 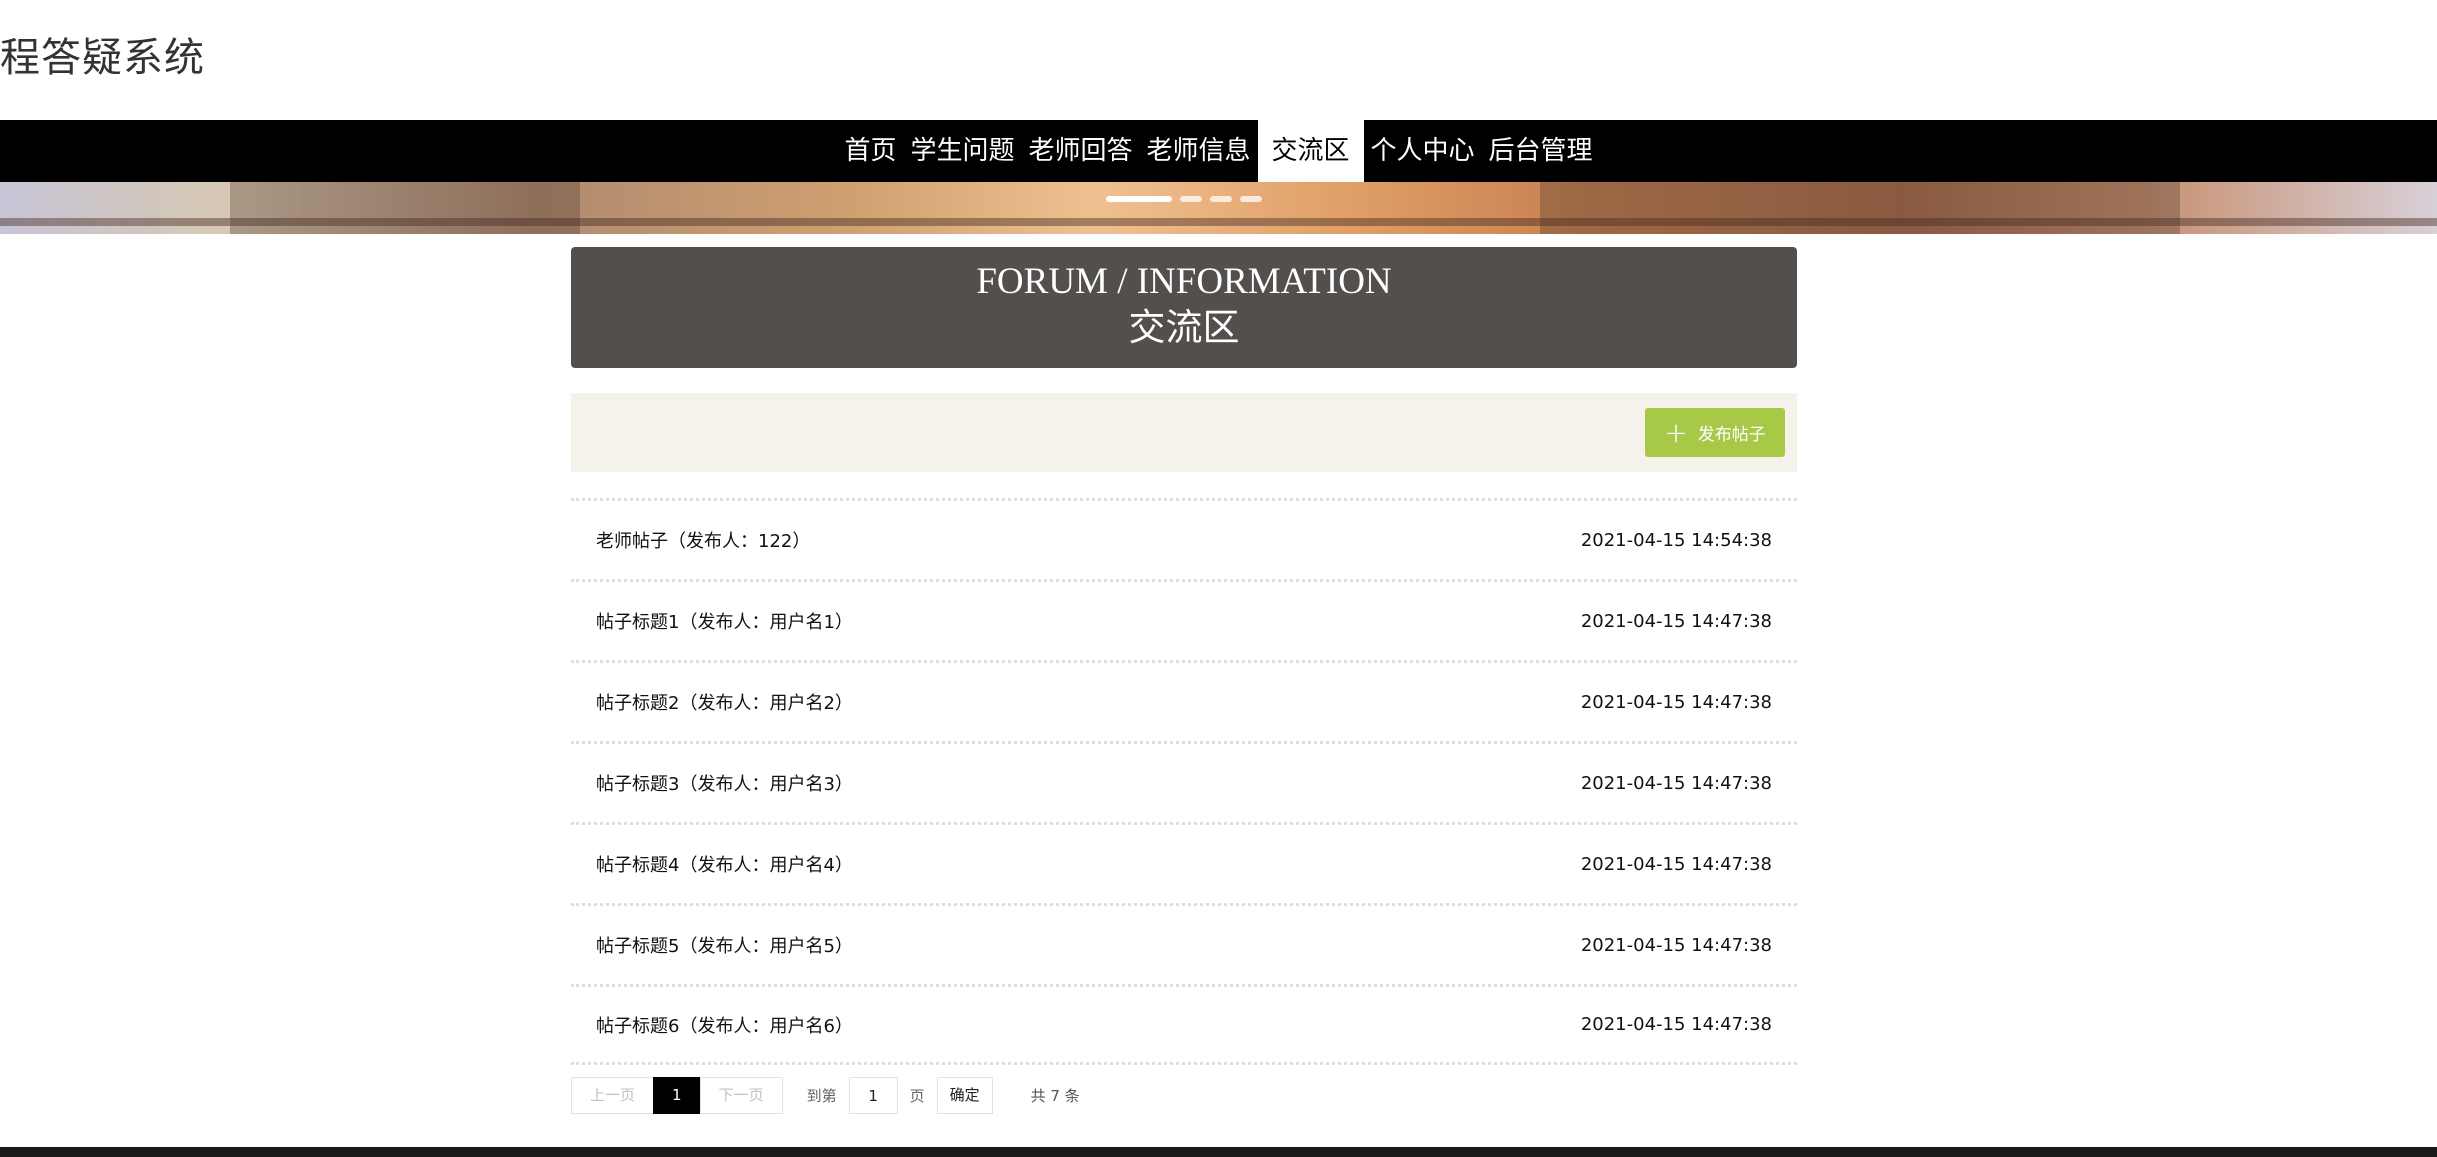 I want to click on post-row: 帖子标题4（发布人：用户名4） 2021-04-15 14:47:38, so click(x=1184, y=862).